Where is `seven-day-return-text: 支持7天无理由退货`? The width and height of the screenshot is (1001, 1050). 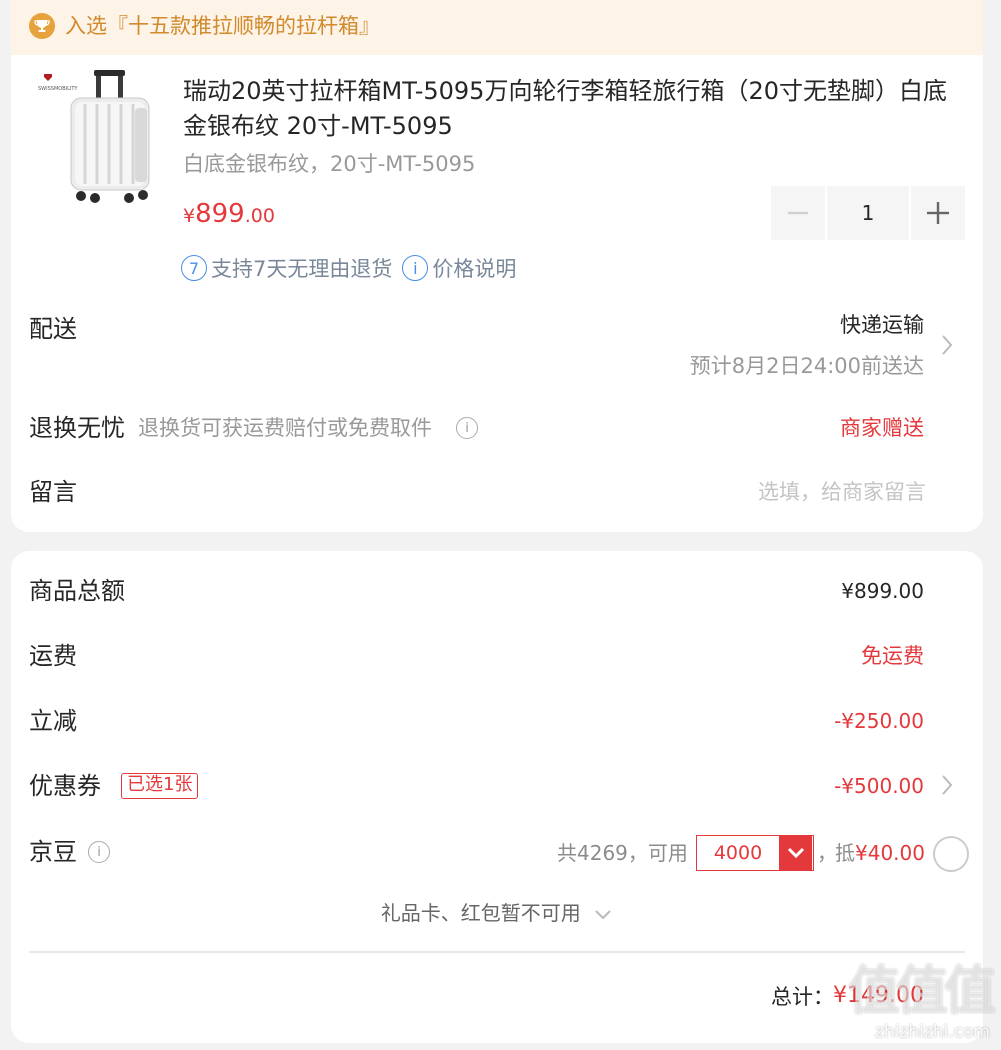
seven-day-return-text: 支持7天无理由退货 is located at coordinates (301, 268).